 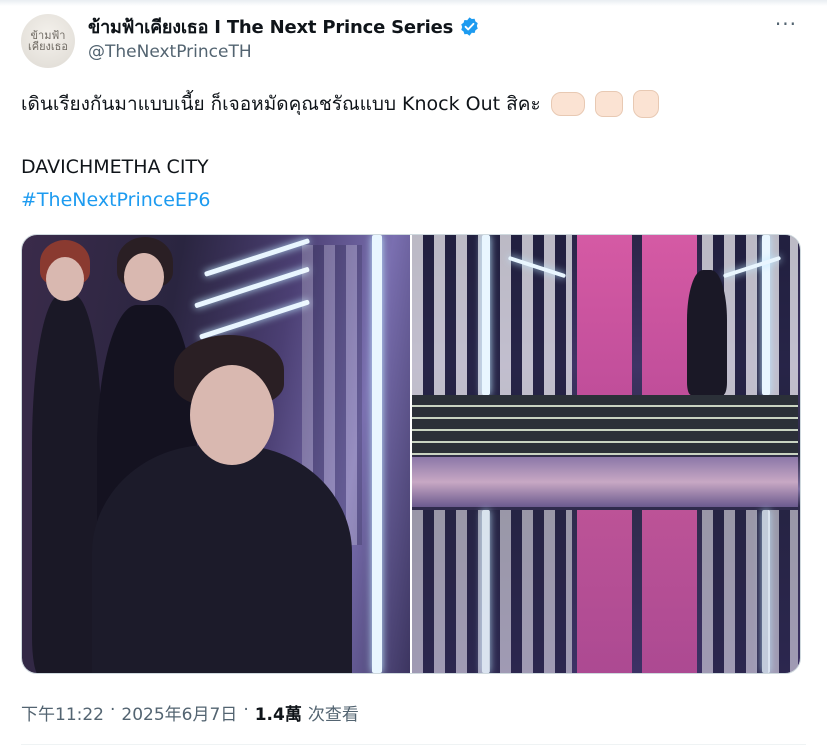 What do you see at coordinates (413, 744) in the screenshot?
I see `divider` at bounding box center [413, 744].